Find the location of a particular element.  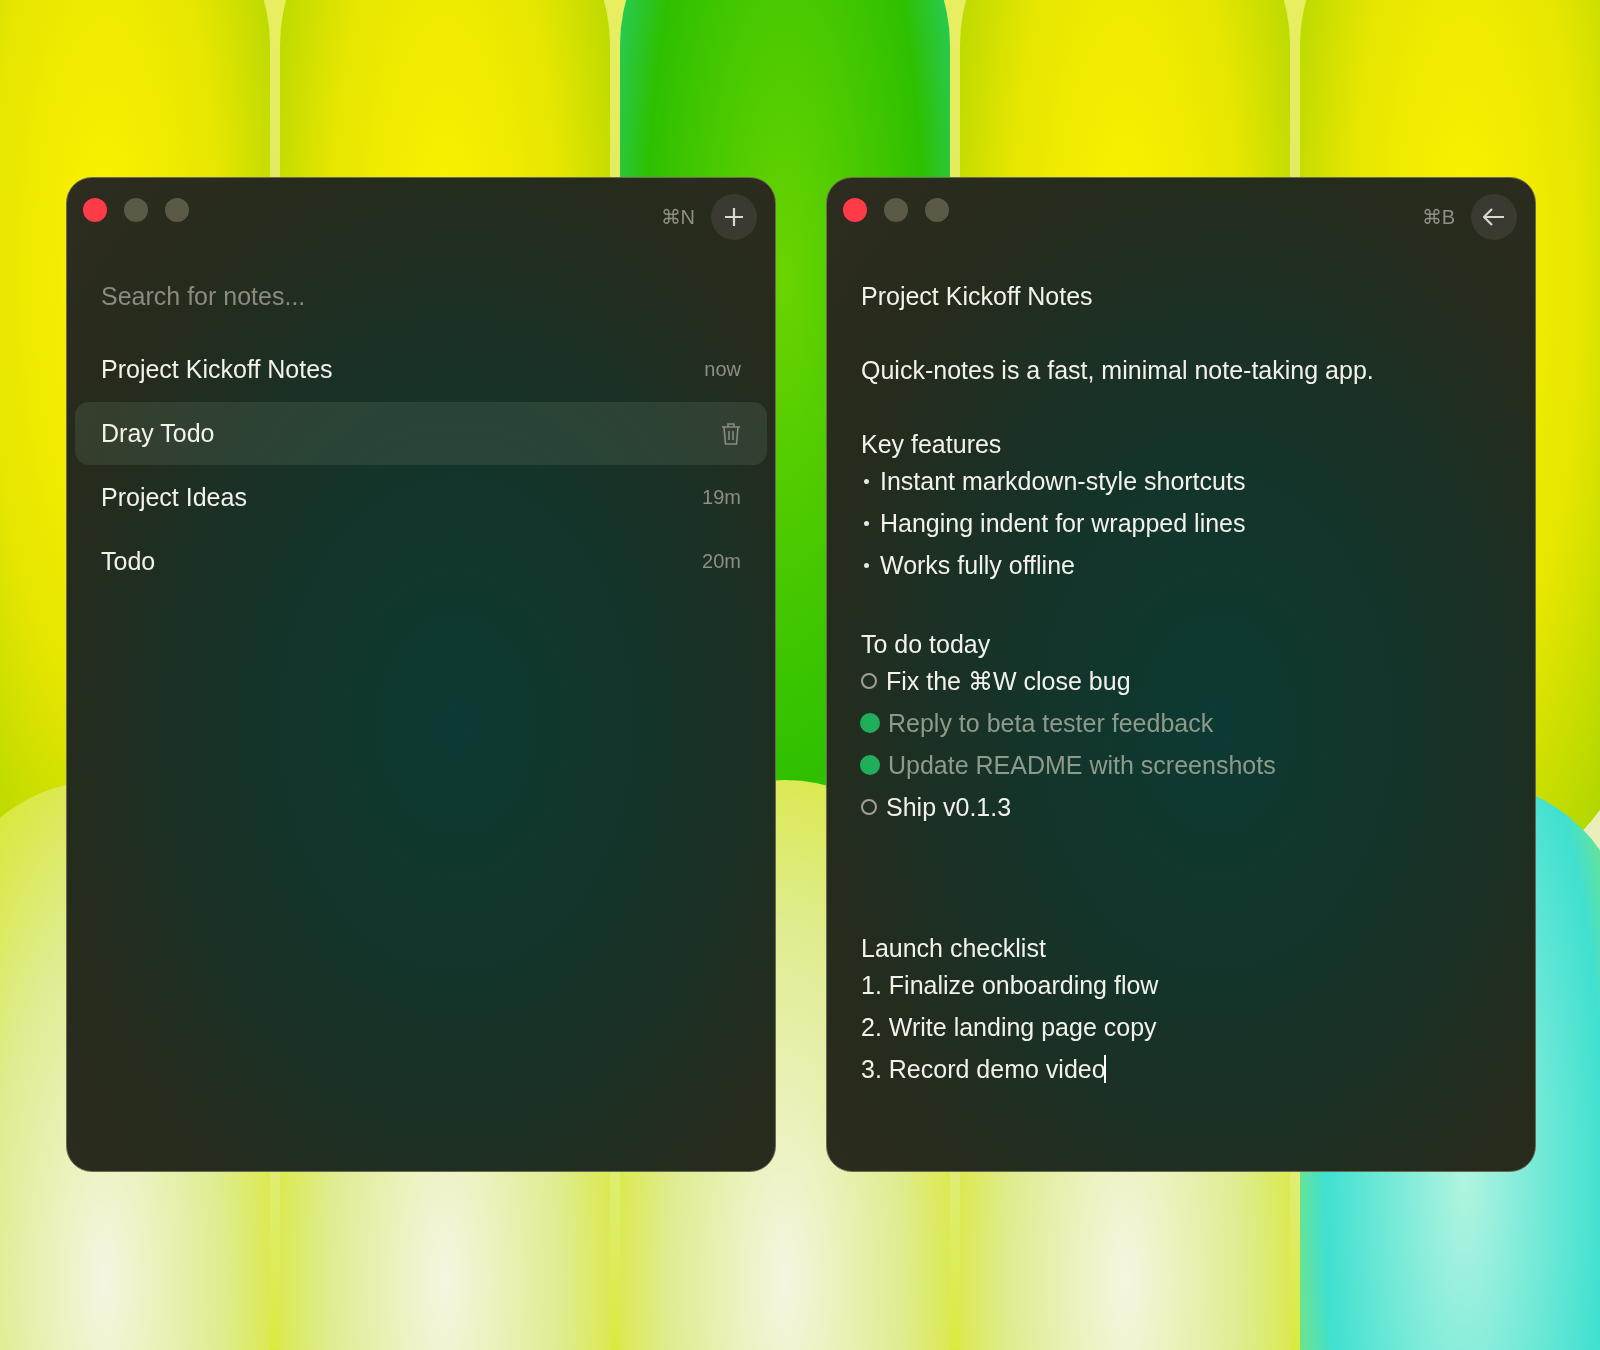

todo-text: Update README with screenshots is located at coordinates (1082, 765).